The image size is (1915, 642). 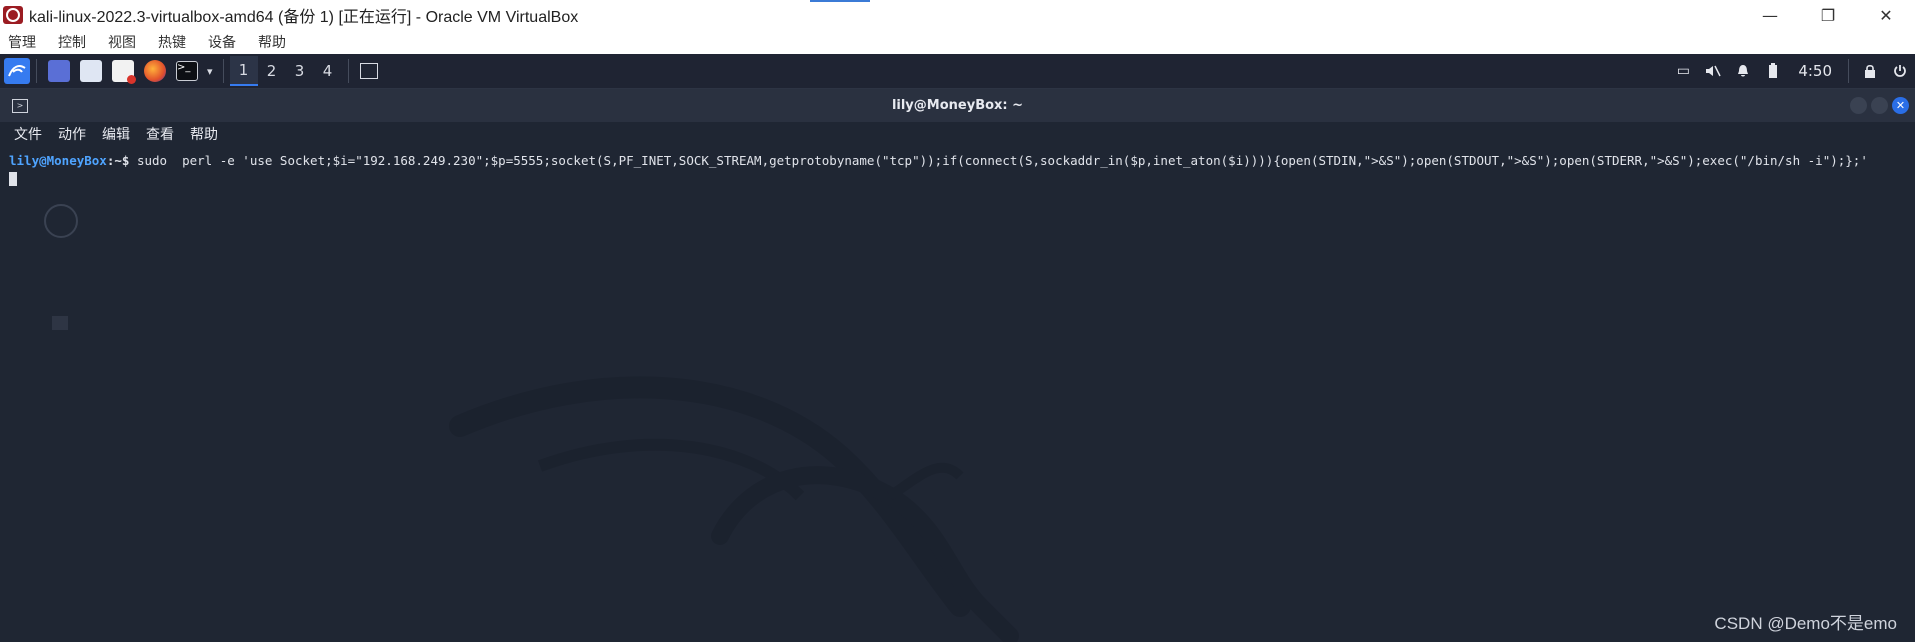 I want to click on menu-hotkeys: 热键, so click(x=172, y=42).